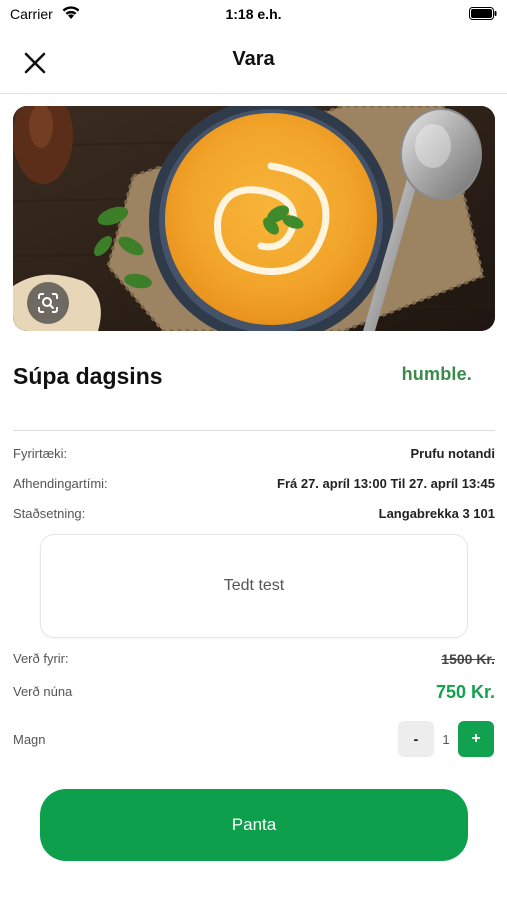 This screenshot has width=507, height=900. What do you see at coordinates (253, 59) in the screenshot?
I see `page-title: Vara` at bounding box center [253, 59].